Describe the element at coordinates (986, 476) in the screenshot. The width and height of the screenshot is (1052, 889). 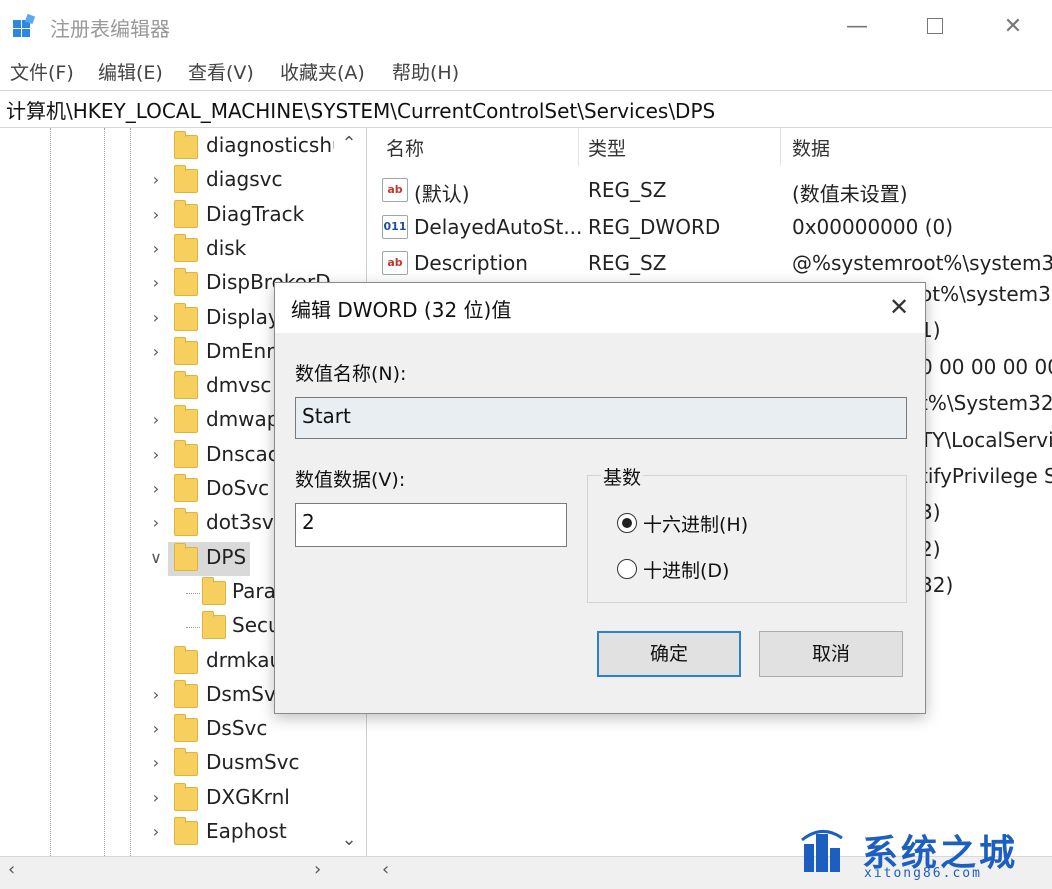
I see `value-data-cell: tifyPrivilege S` at that location.